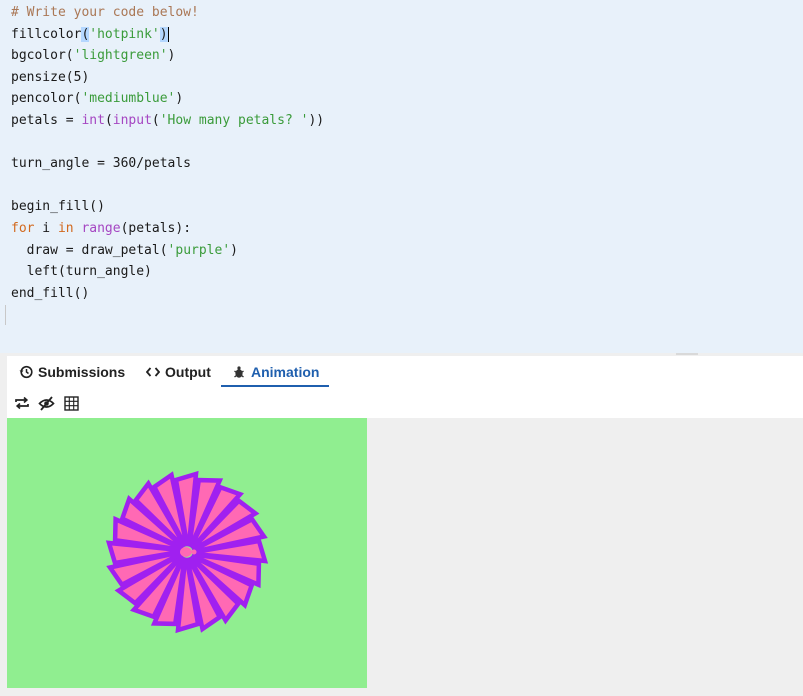 The height and width of the screenshot is (696, 803). Describe the element at coordinates (105, 12) in the screenshot. I see `code-token: # Write your code below!` at that location.